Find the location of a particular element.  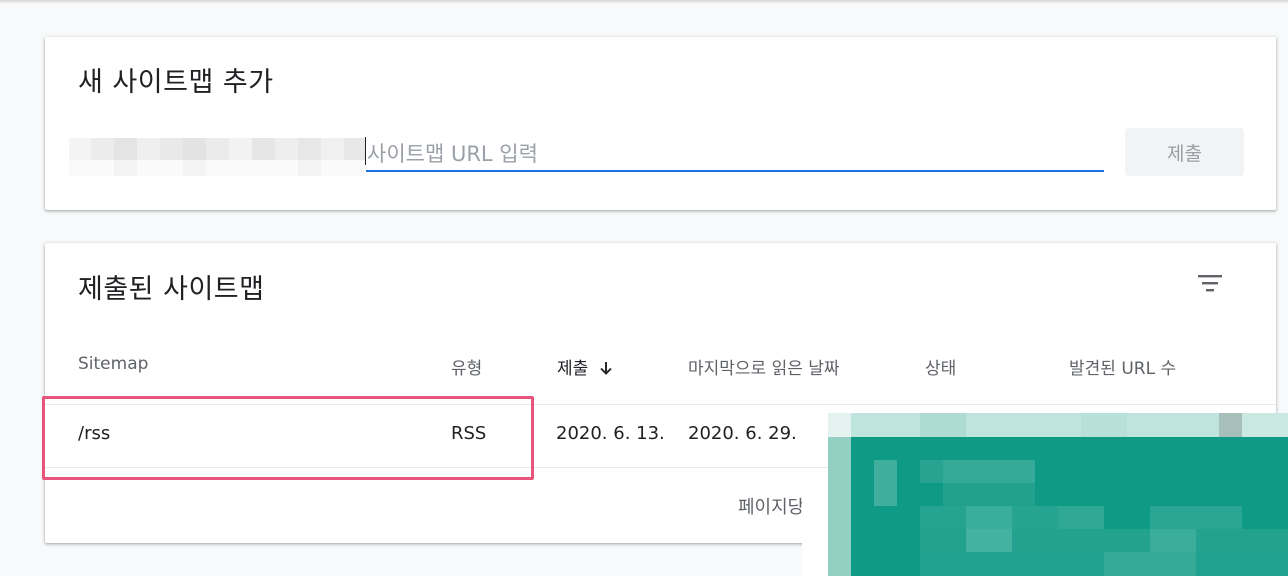

column-header-submitted: 제출 is located at coordinates (585, 367).